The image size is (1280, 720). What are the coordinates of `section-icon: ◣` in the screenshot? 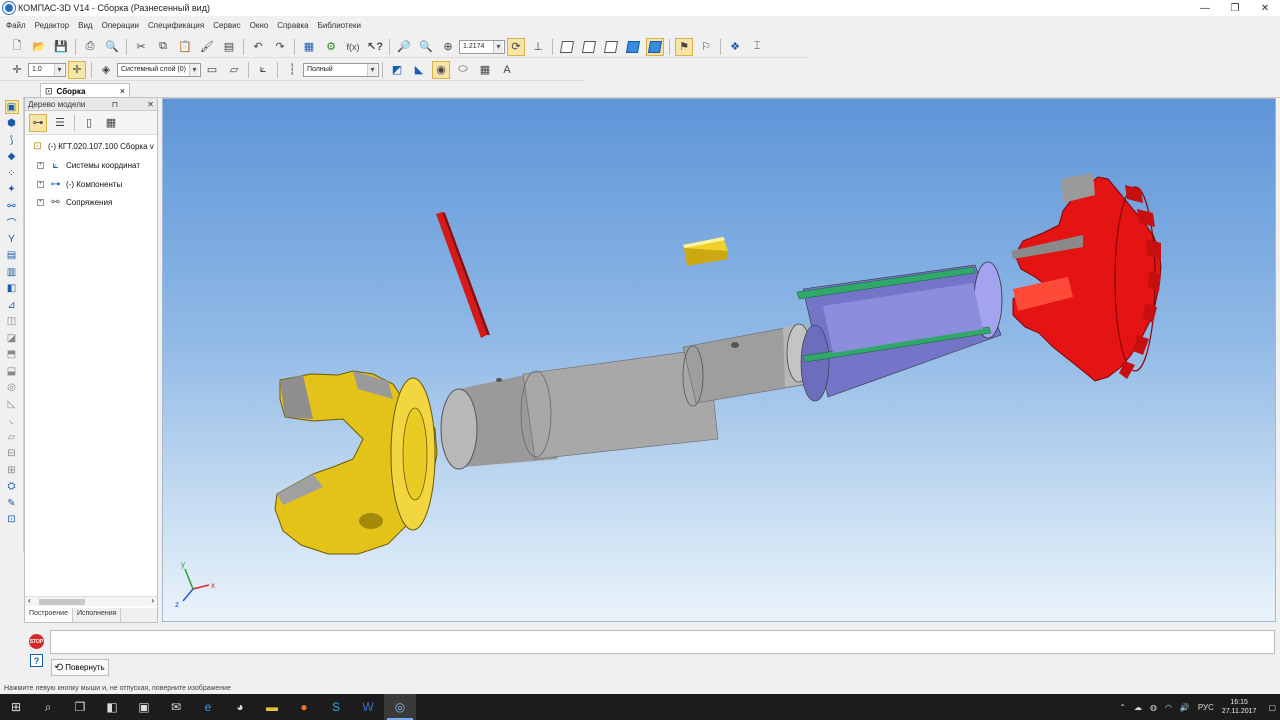 It's located at (419, 70).